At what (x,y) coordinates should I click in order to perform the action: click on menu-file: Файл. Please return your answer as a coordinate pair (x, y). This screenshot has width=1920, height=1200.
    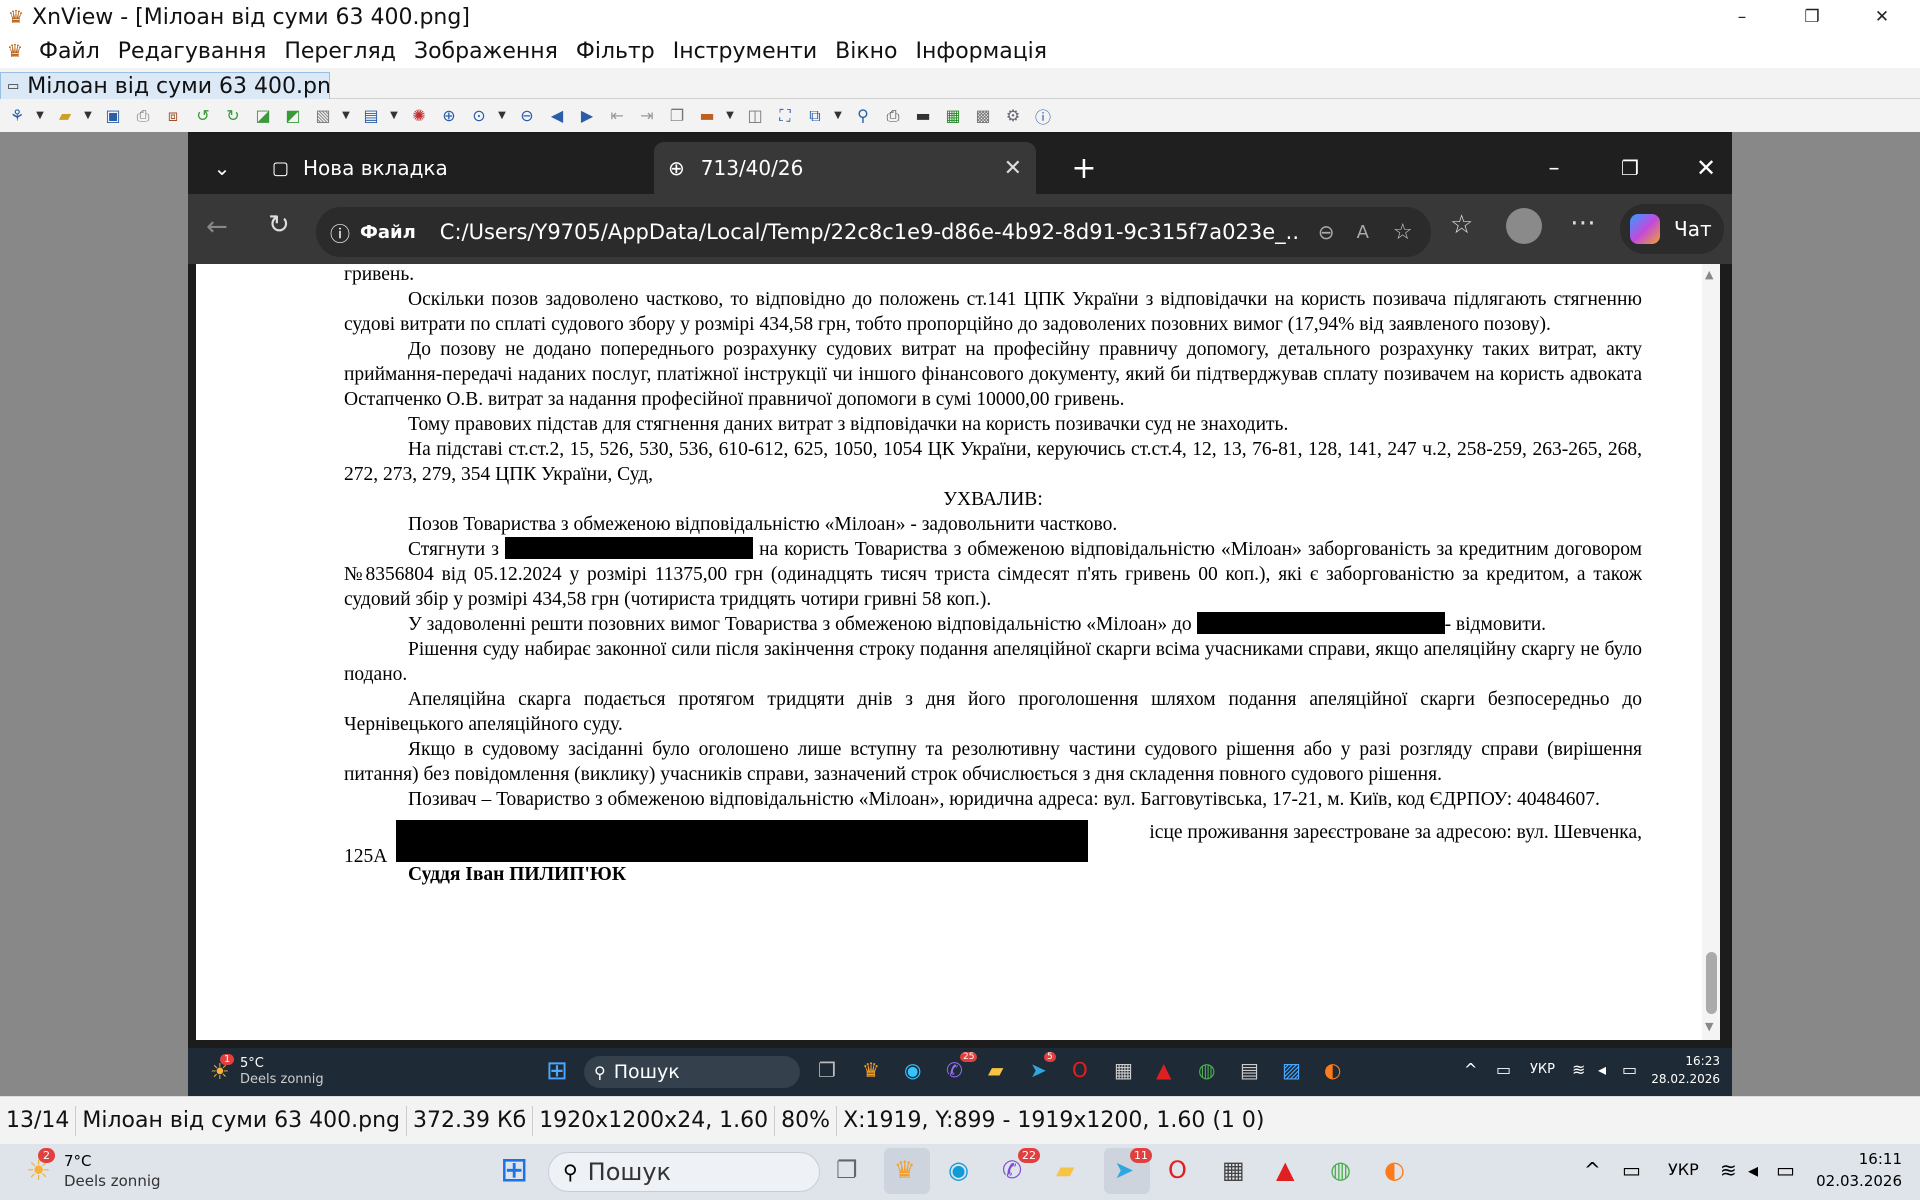
    Looking at the image, I should click on (69, 51).